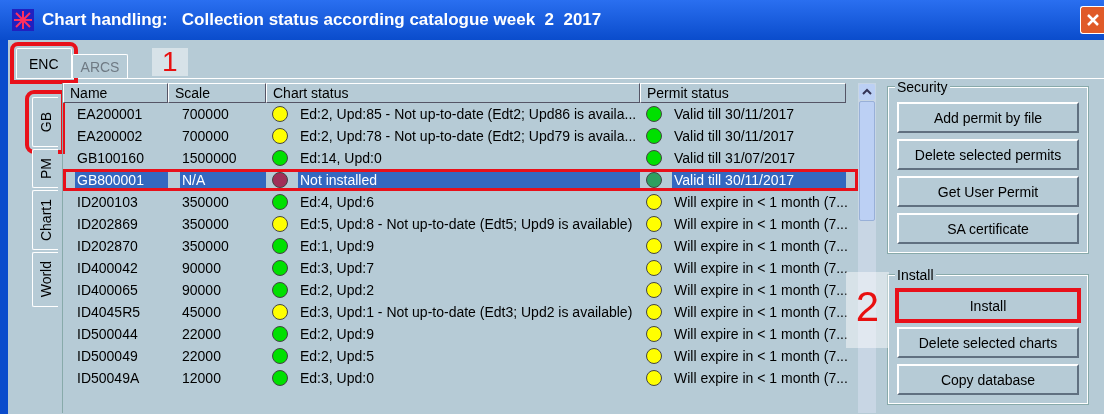 The width and height of the screenshot is (1104, 414). Describe the element at coordinates (107, 356) in the screenshot. I see `table-cell-text: ID500049` at that location.